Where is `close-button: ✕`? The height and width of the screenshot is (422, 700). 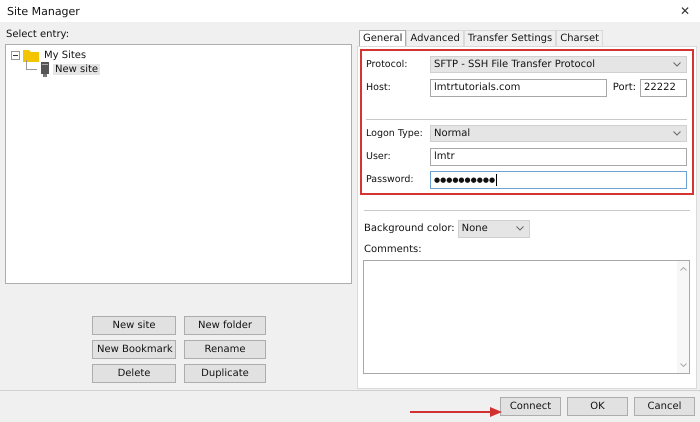 close-button: ✕ is located at coordinates (685, 11).